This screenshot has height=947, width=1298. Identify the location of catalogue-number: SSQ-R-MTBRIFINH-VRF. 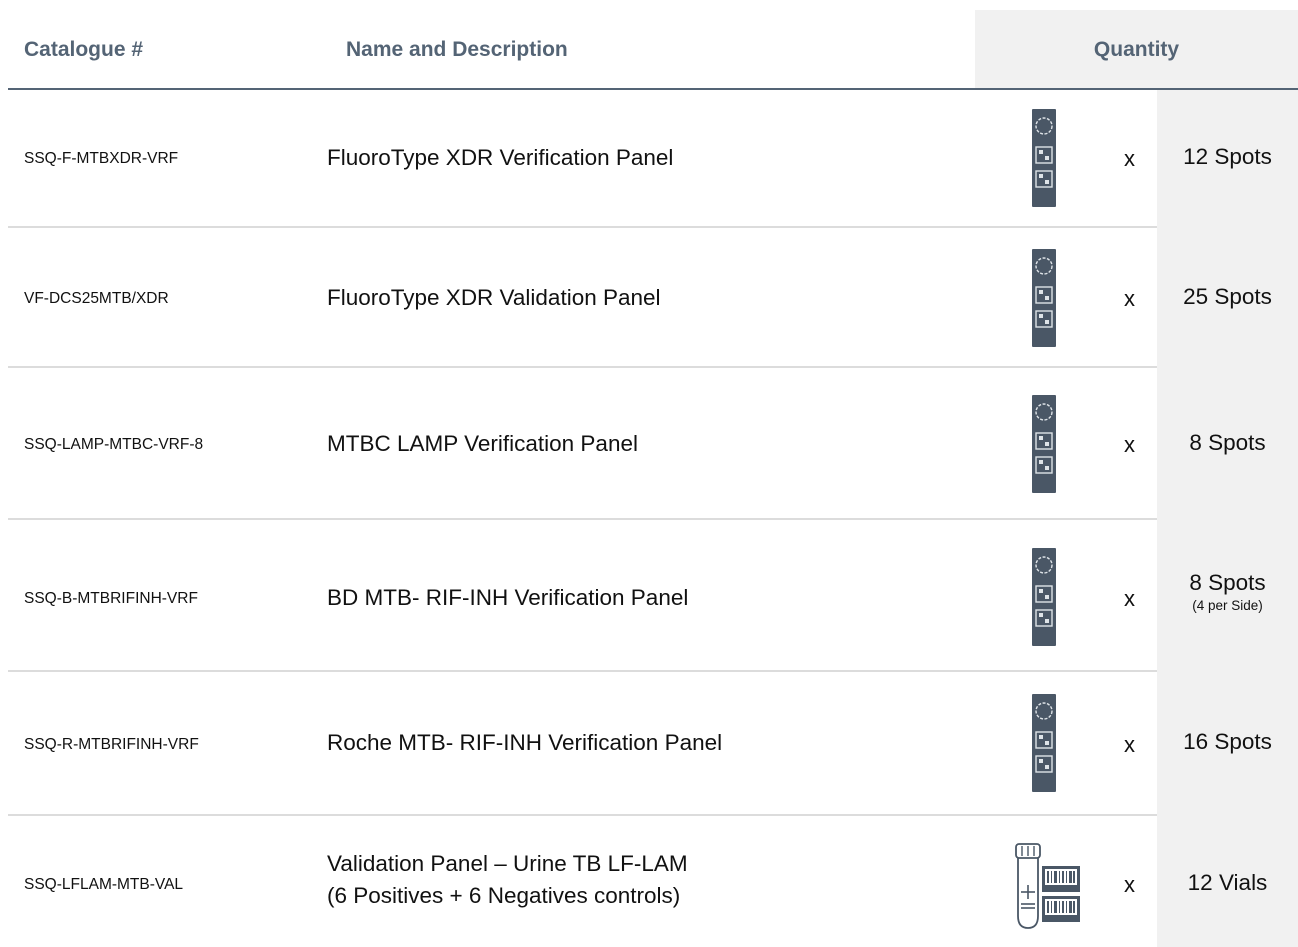
(111, 744).